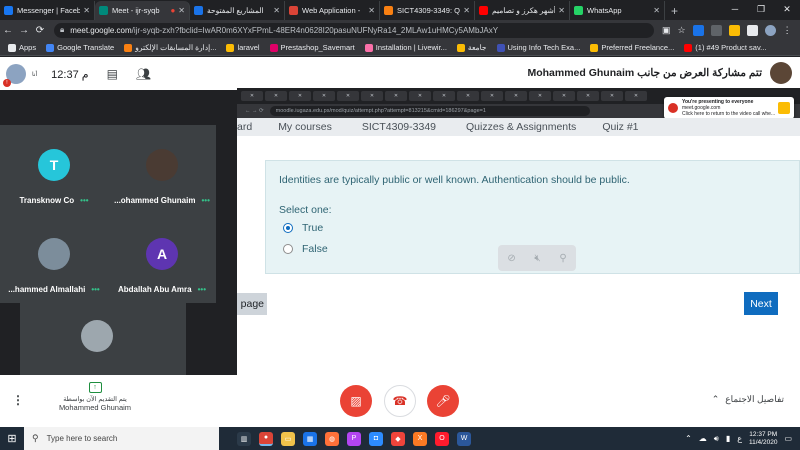 The height and width of the screenshot is (450, 800). What do you see at coordinates (303, 228) in the screenshot?
I see `answer-option-true: True` at bounding box center [303, 228].